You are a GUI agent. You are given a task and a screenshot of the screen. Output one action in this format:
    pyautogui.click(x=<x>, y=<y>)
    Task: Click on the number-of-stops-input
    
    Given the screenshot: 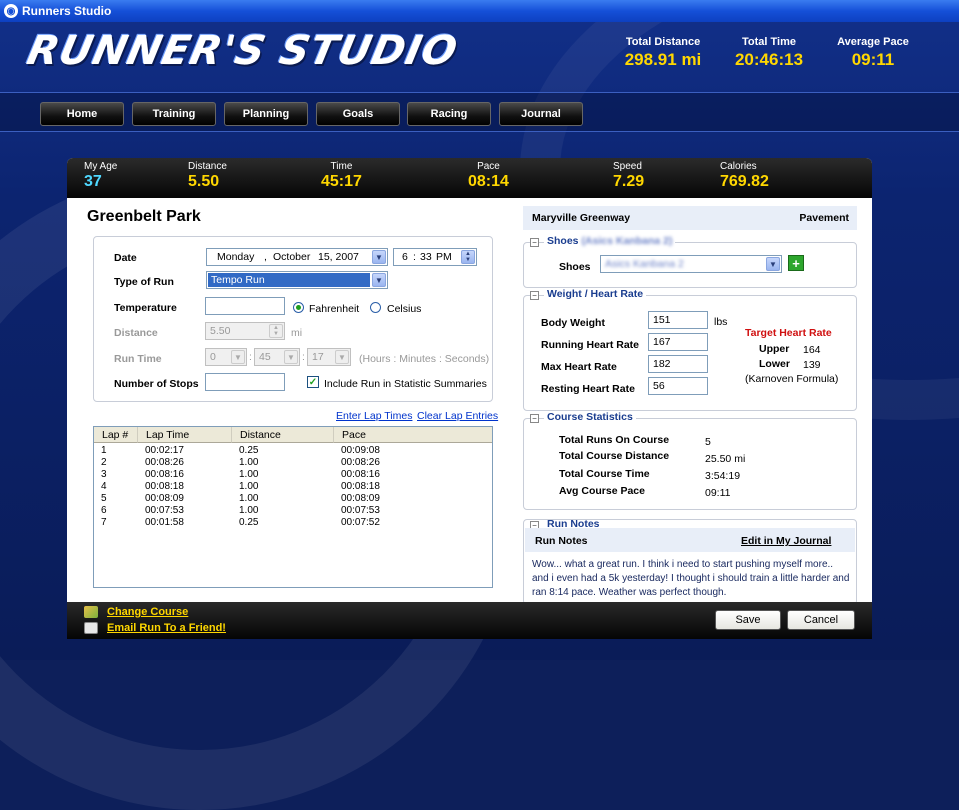 What is the action you would take?
    pyautogui.click(x=245, y=382)
    